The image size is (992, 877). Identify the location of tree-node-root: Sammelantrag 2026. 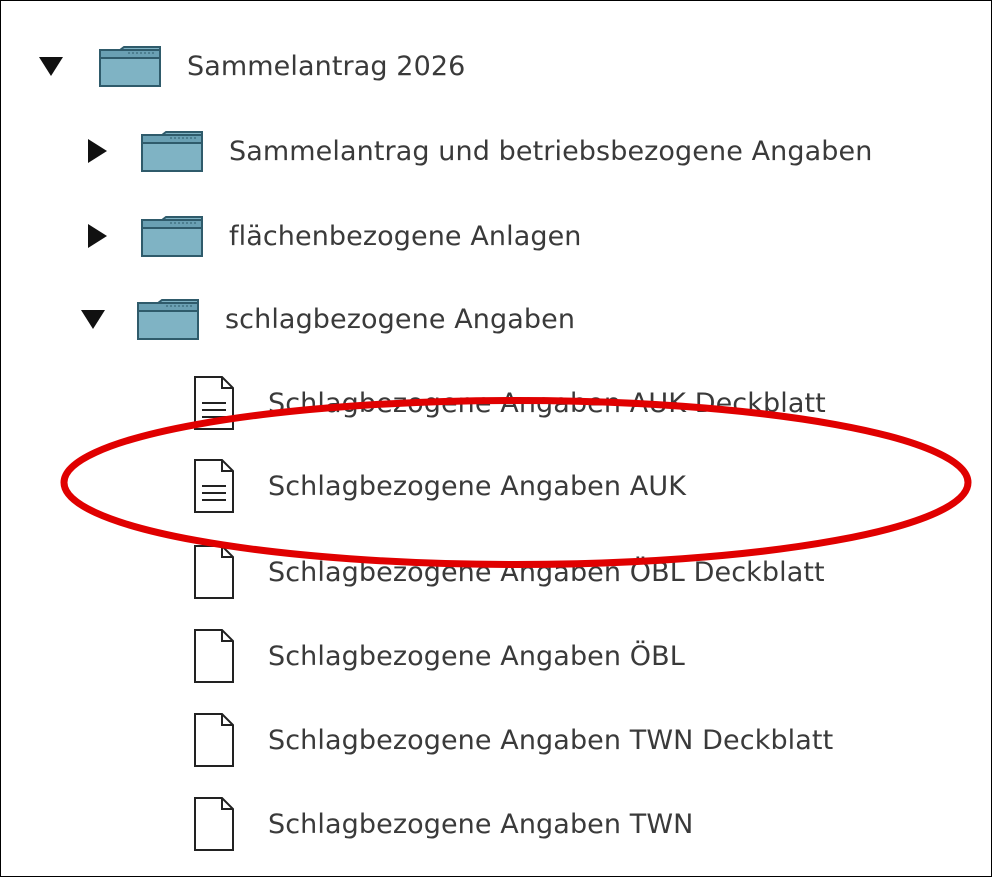
(251, 66).